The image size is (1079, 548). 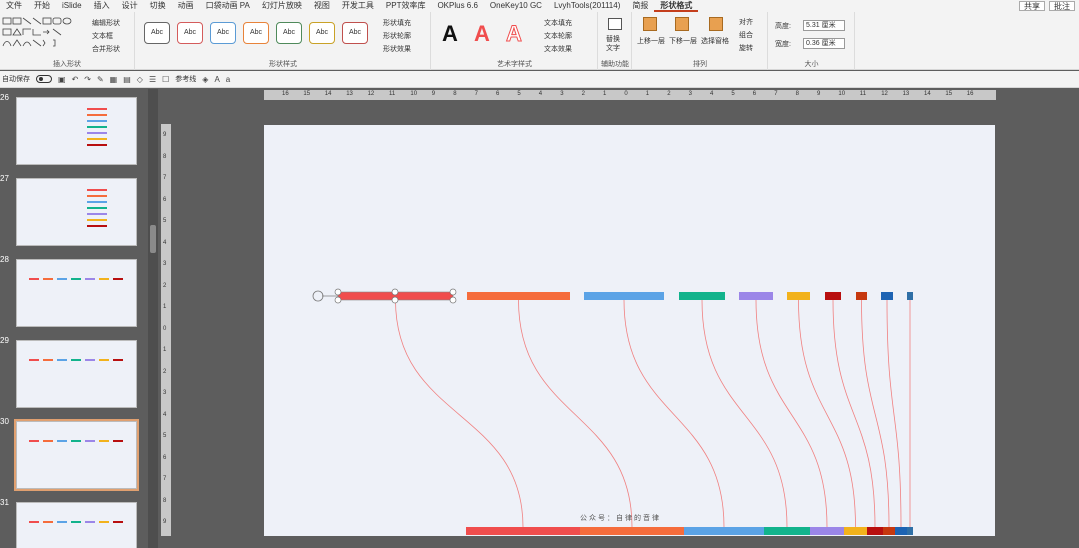 What do you see at coordinates (152, 79) in the screenshot?
I see `align-icon: ☰` at bounding box center [152, 79].